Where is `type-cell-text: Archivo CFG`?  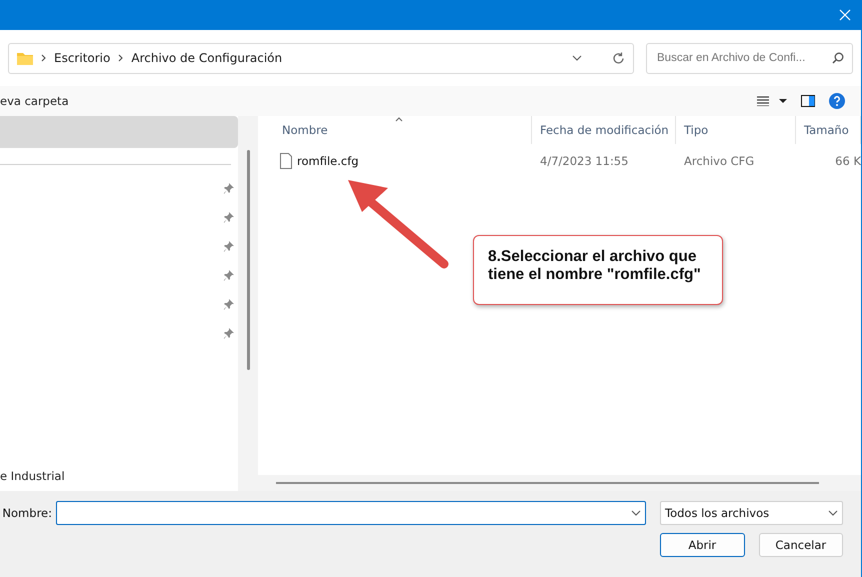 type-cell-text: Archivo CFG is located at coordinates (719, 161).